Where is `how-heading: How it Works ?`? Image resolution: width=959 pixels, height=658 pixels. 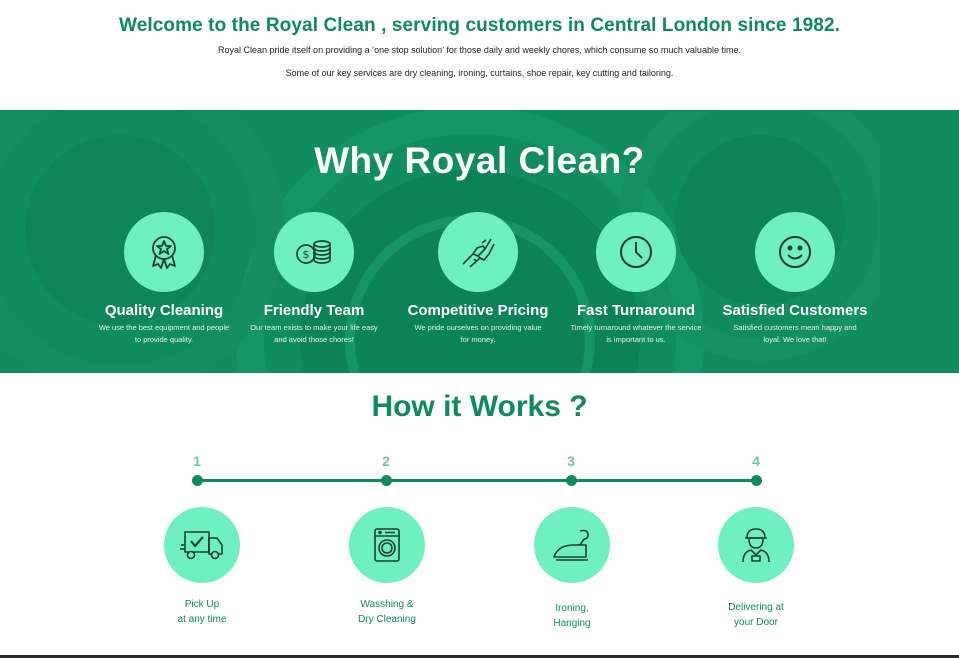 how-heading: How it Works ? is located at coordinates (479, 406).